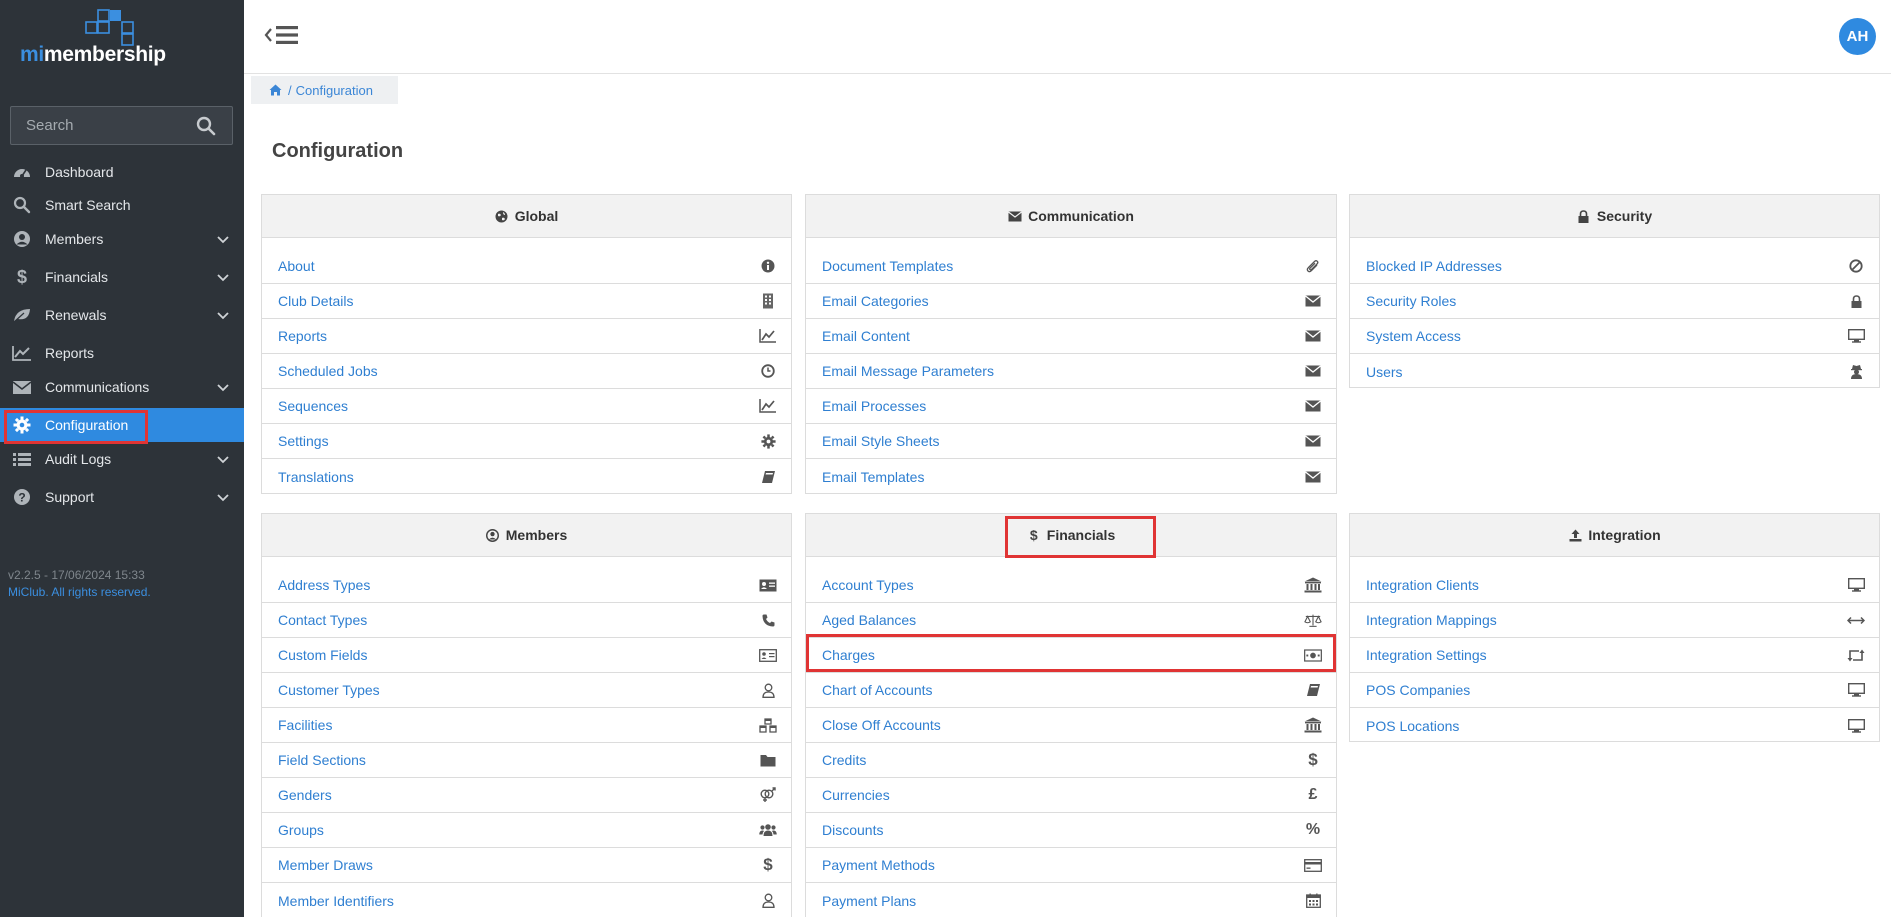 Image resolution: width=1891 pixels, height=917 pixels. I want to click on row-label: Contact Types, so click(323, 620).